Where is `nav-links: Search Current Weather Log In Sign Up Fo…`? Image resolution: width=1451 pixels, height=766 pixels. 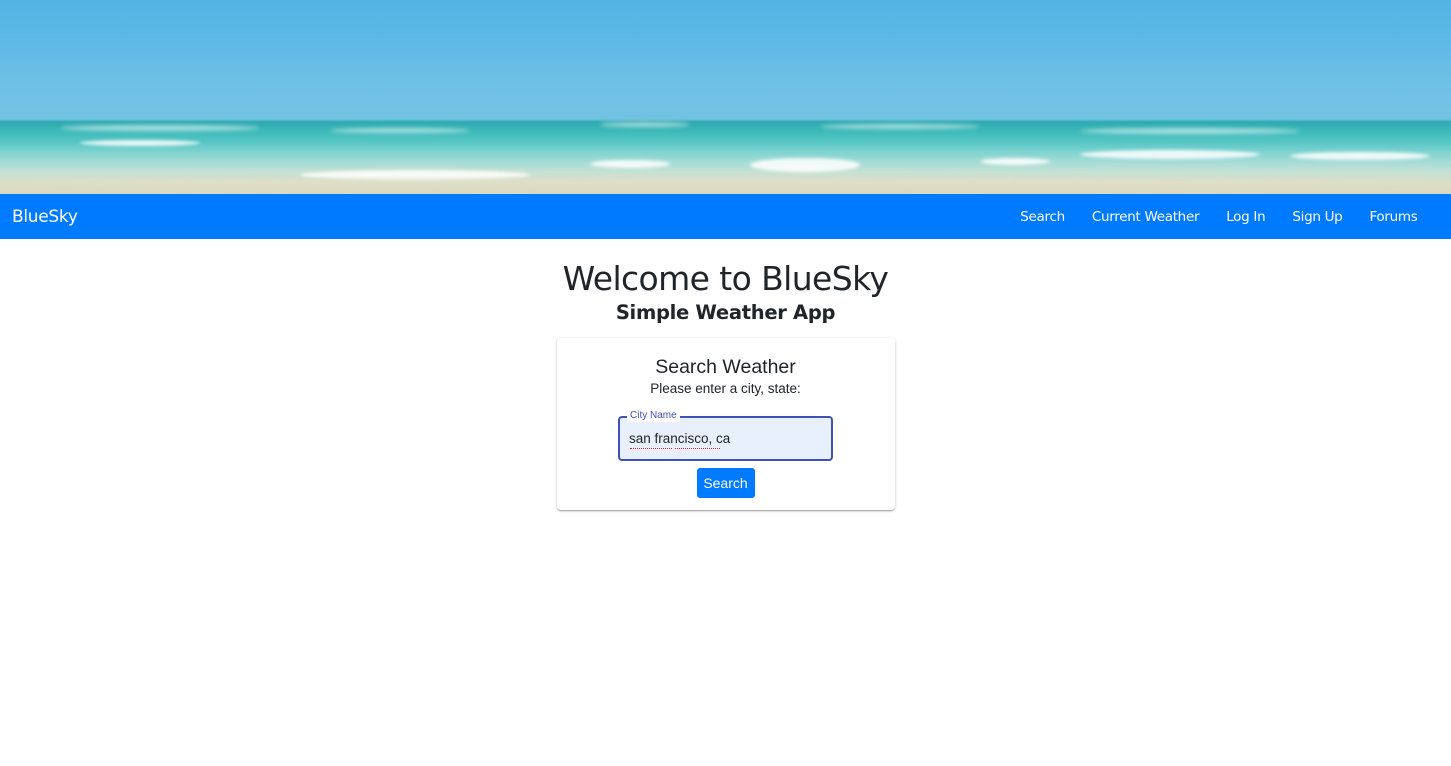
nav-links: Search Current Weather Log In Sign Up Fo… is located at coordinates (1219, 217).